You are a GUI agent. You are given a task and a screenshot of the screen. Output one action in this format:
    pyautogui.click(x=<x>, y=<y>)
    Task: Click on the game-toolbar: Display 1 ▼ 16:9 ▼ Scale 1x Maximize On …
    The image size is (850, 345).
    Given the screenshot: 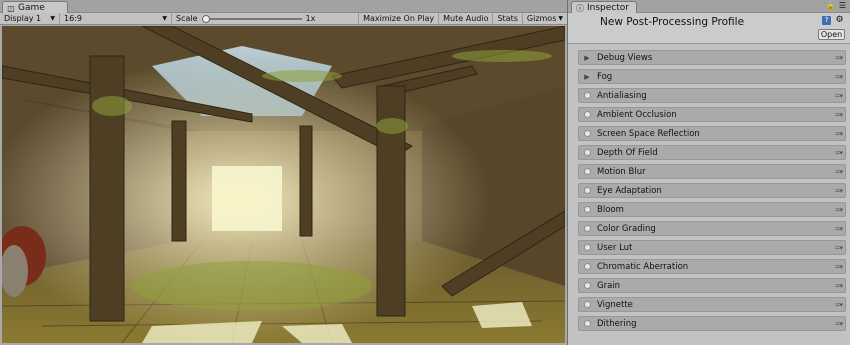 What is the action you would take?
    pyautogui.click(x=283, y=19)
    